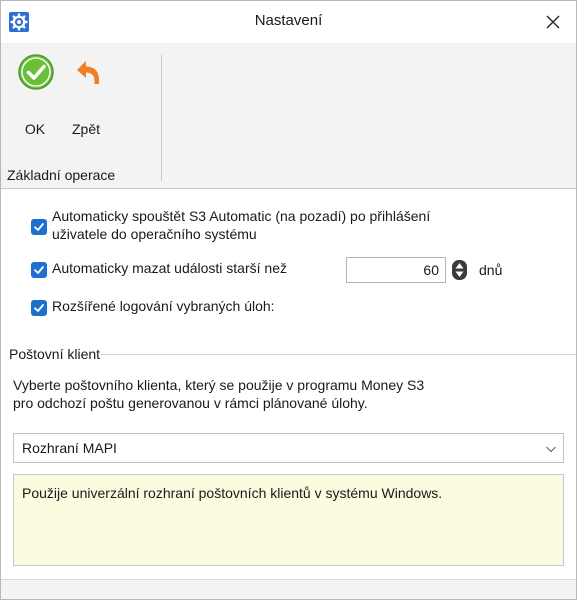  Describe the element at coordinates (163, 306) in the screenshot. I see `extended-logging-label: Rozšířené logování vybraných úloh:` at that location.